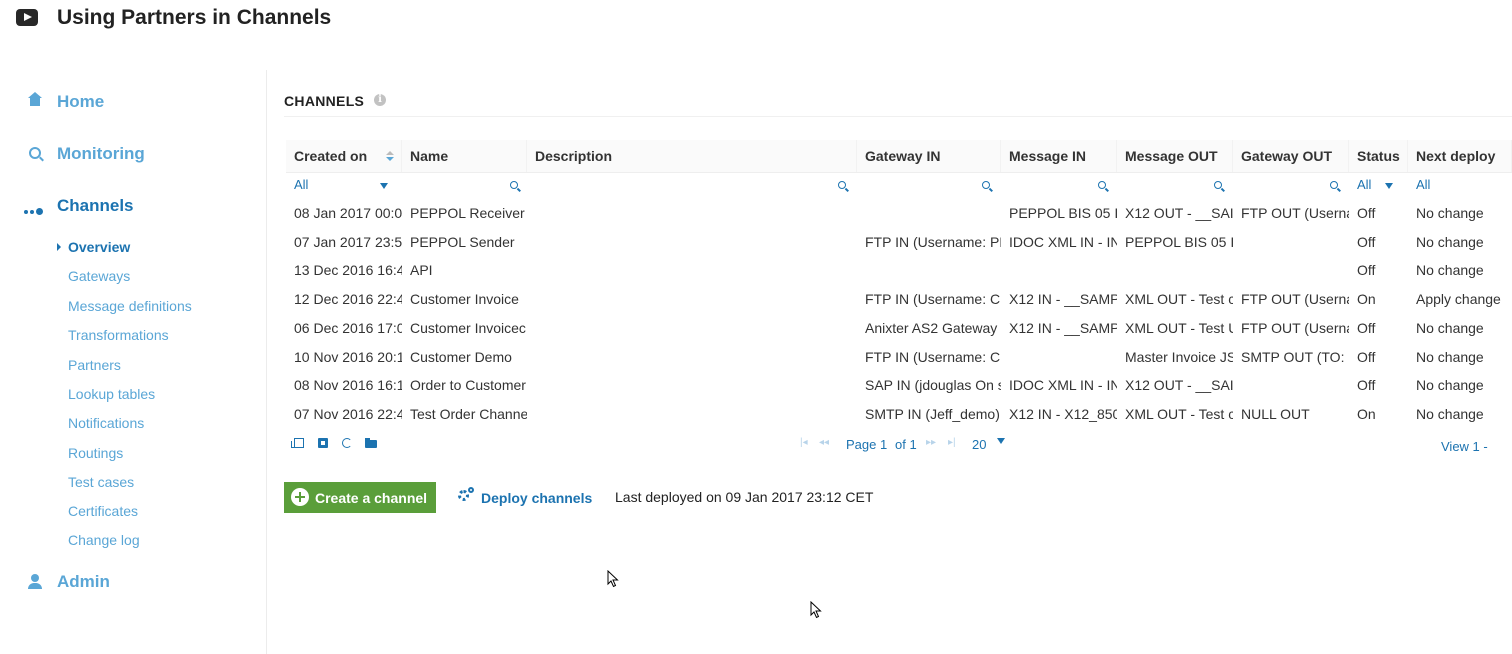 The height and width of the screenshot is (654, 1512). I want to click on description-filter-input, so click(692, 185).